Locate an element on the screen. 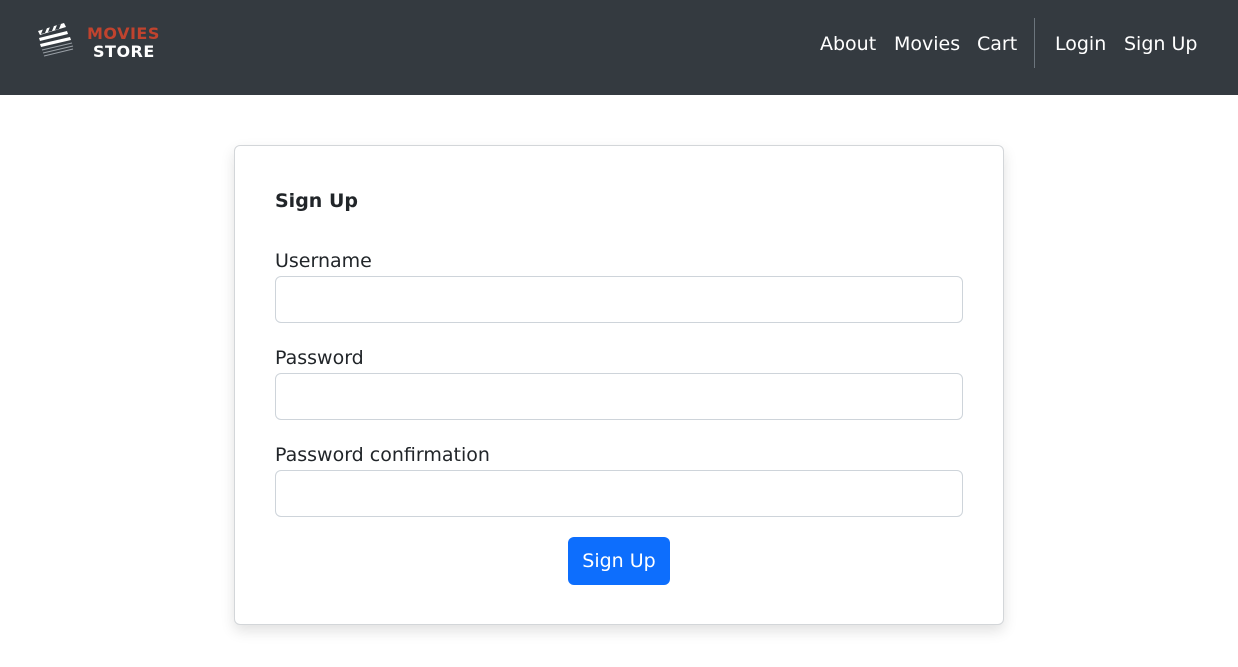 This screenshot has height=667, width=1238. username-label: Username is located at coordinates (323, 261).